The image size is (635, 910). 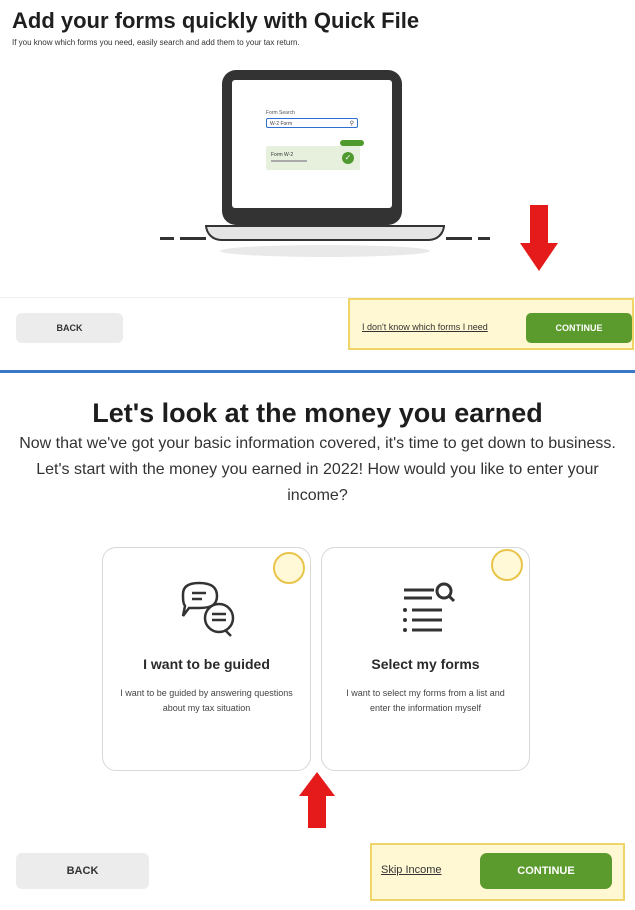 I want to click on mini-search-field: W-2 Form ⚲, so click(x=312, y=123).